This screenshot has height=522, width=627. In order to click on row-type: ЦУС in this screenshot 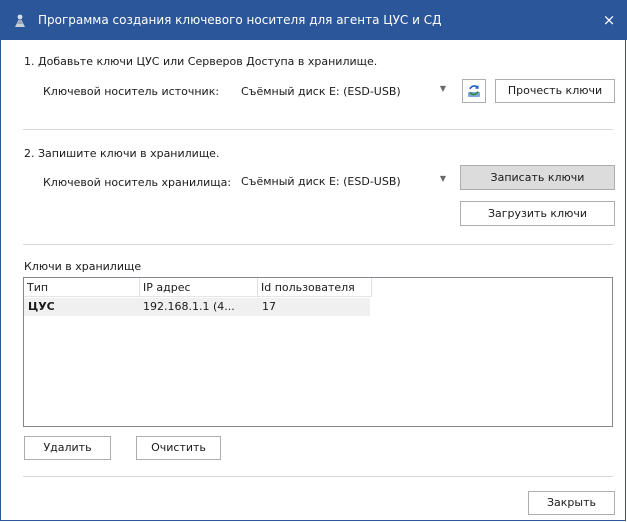, I will do `click(41, 306)`.